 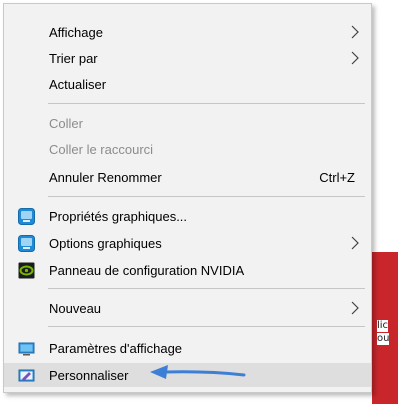 I want to click on display-settings-icon, so click(x=26, y=348).